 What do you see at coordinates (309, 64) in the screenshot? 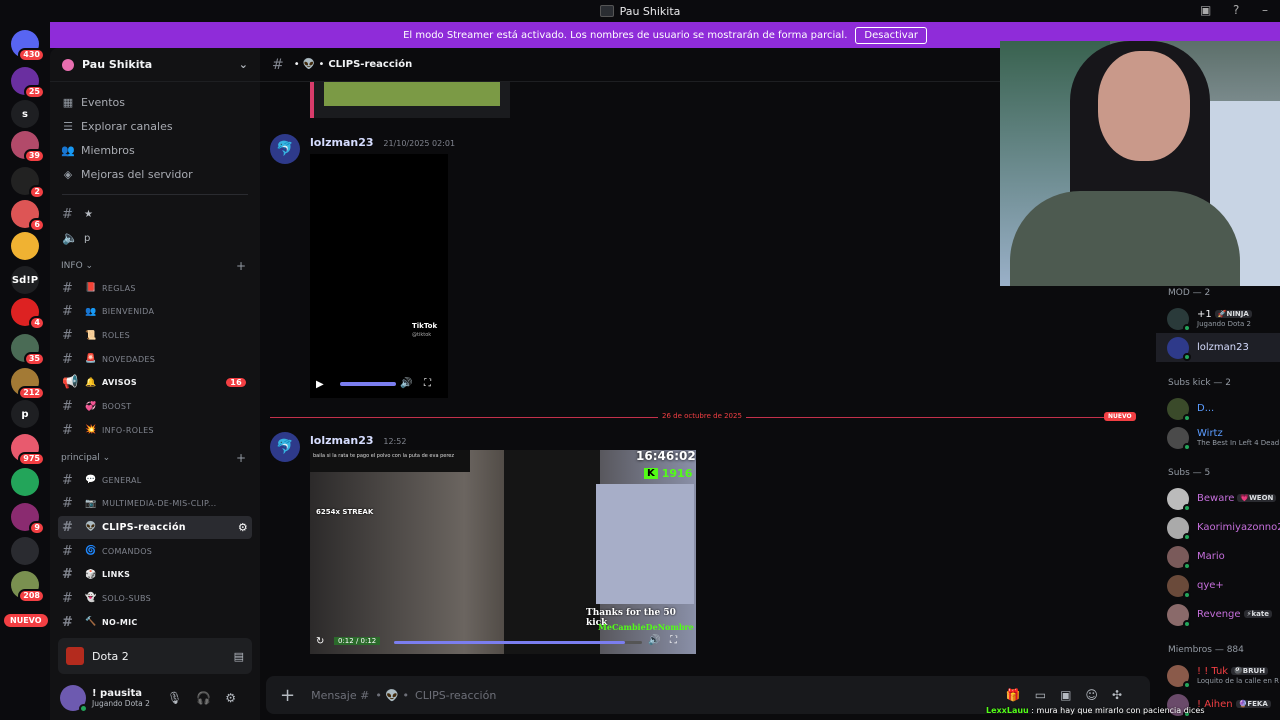
I see `alien-icon: • 👽 •` at bounding box center [309, 64].